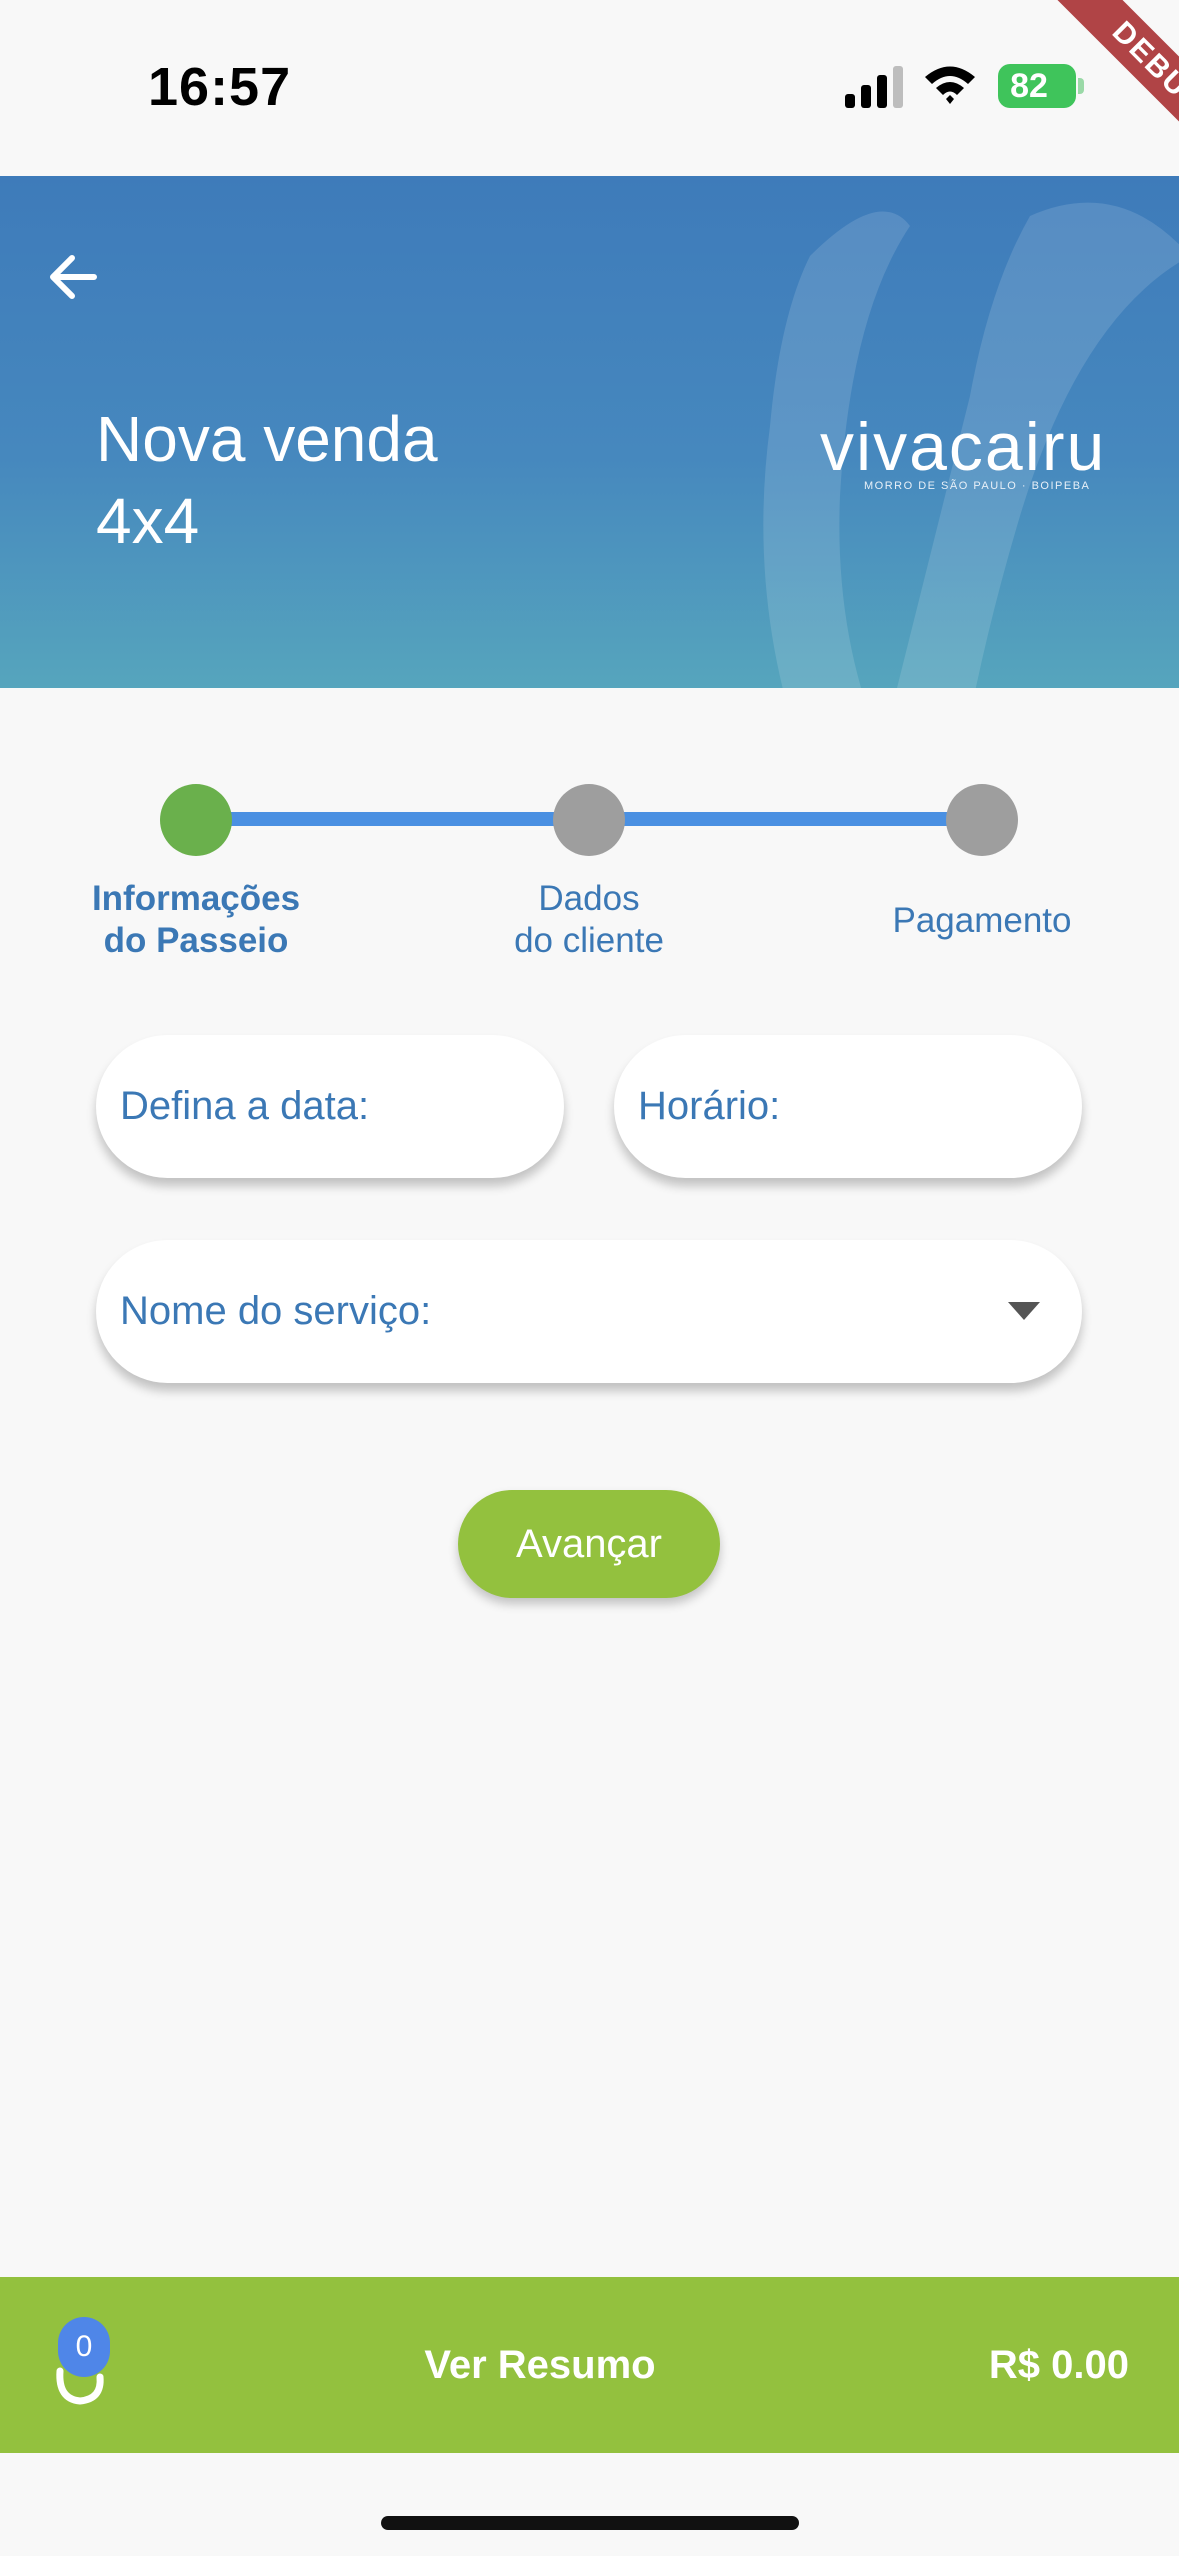  I want to click on wifi-icon, so click(950, 85).